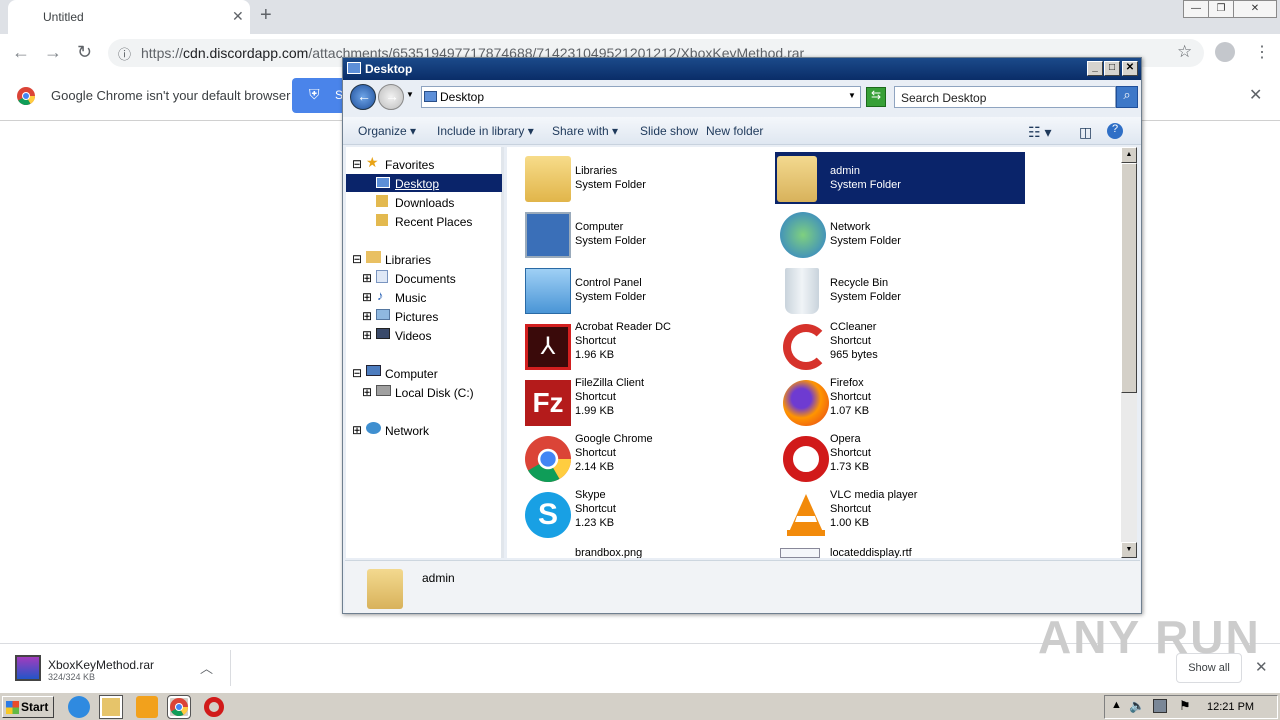 The height and width of the screenshot is (720, 1280). What do you see at coordinates (101, 665) in the screenshot?
I see `download-filename: XboxKeyMethod.rar` at bounding box center [101, 665].